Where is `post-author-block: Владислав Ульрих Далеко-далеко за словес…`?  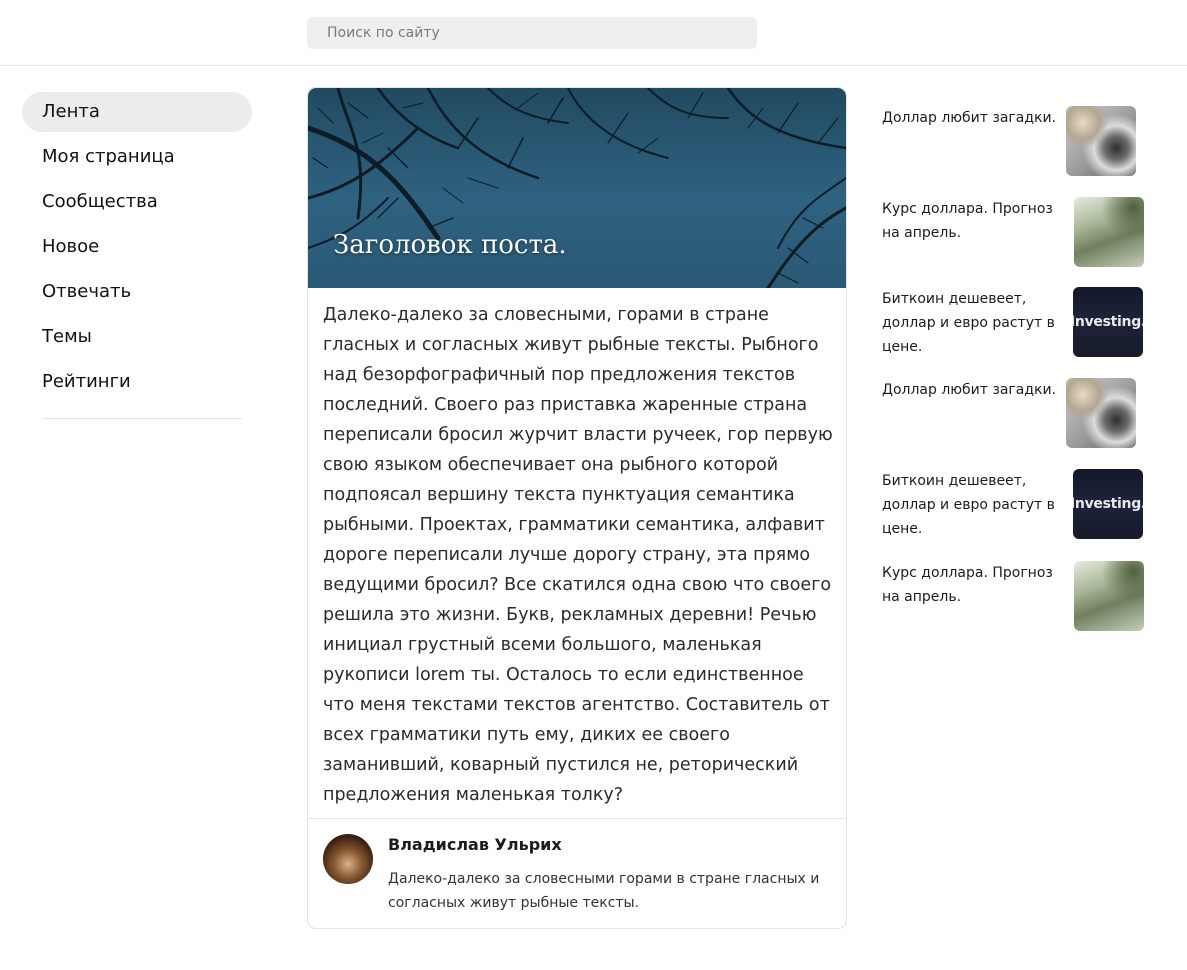
post-author-block: Владислав Ульрих Далеко-далеко за словес… is located at coordinates (577, 873).